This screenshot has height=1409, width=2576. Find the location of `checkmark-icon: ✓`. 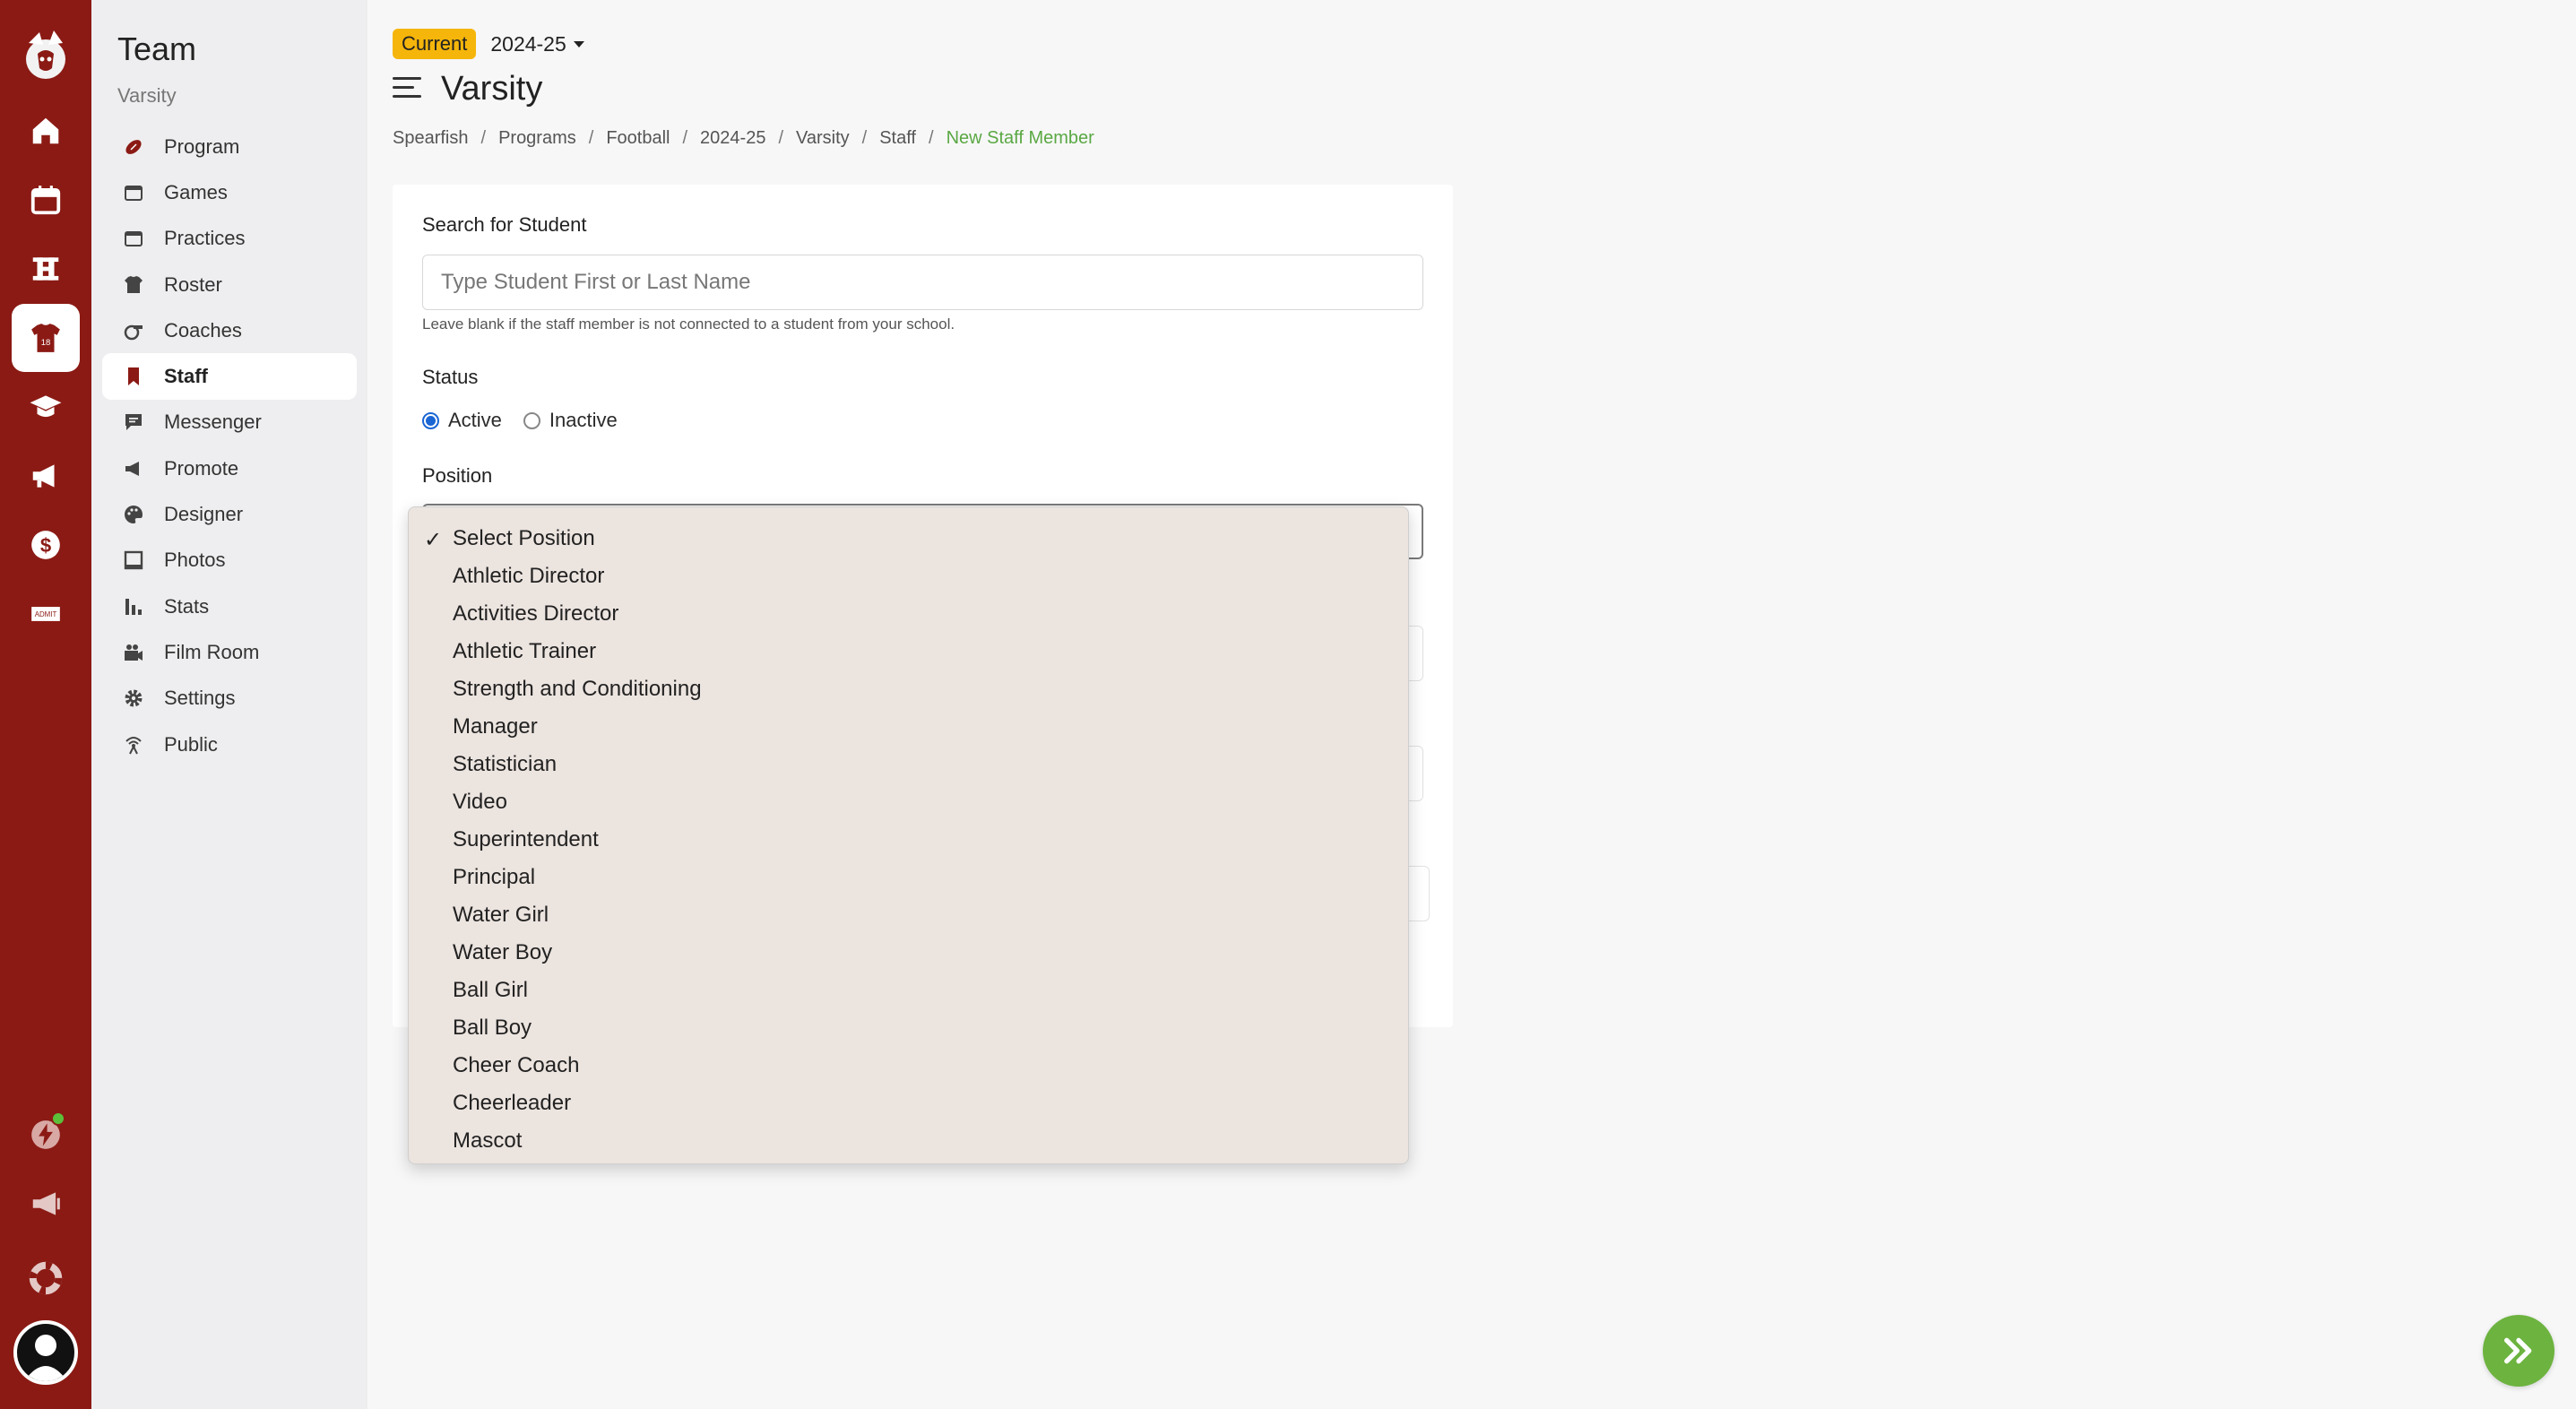

checkmark-icon: ✓ is located at coordinates (433, 540).